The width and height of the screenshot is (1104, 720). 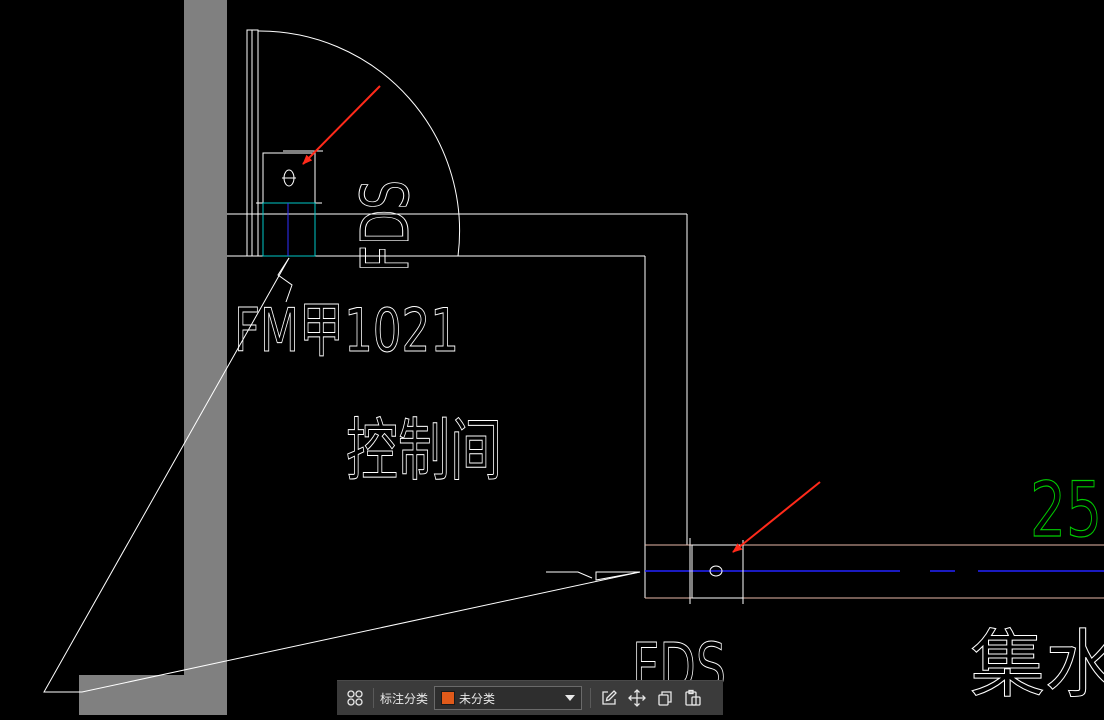 I want to click on door-label: FM甲1021, so click(x=346, y=331).